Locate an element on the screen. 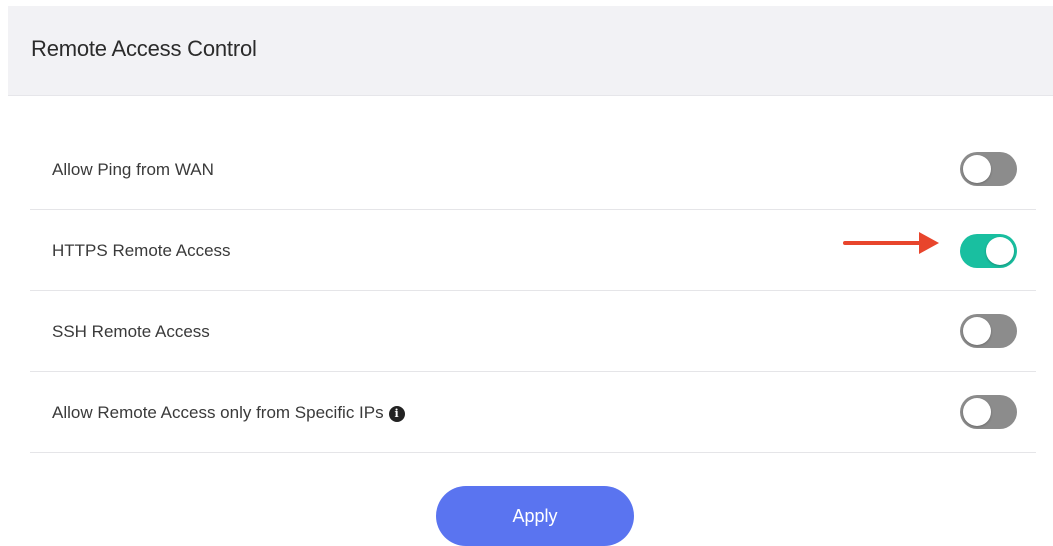  specific-ips-toggle is located at coordinates (988, 412).